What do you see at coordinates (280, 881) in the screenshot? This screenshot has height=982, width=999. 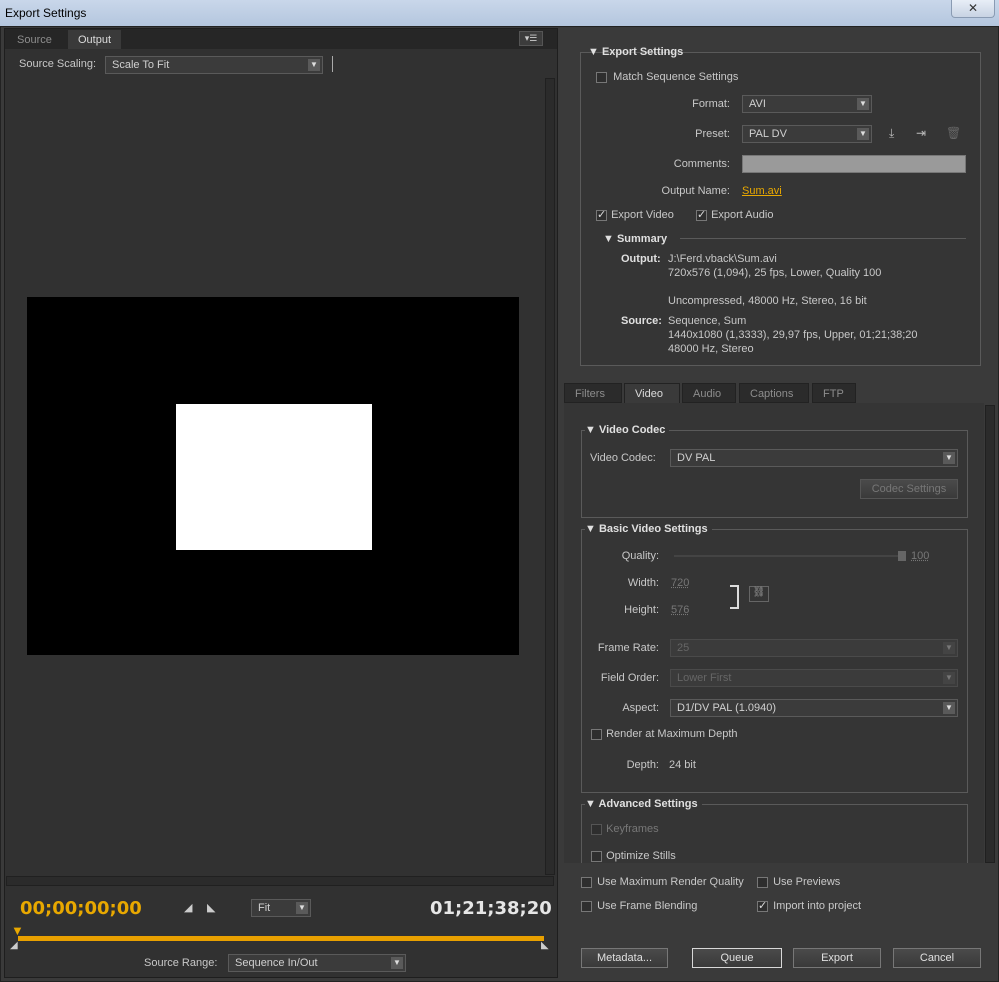 I see `preview-horizontal-scrollbar` at bounding box center [280, 881].